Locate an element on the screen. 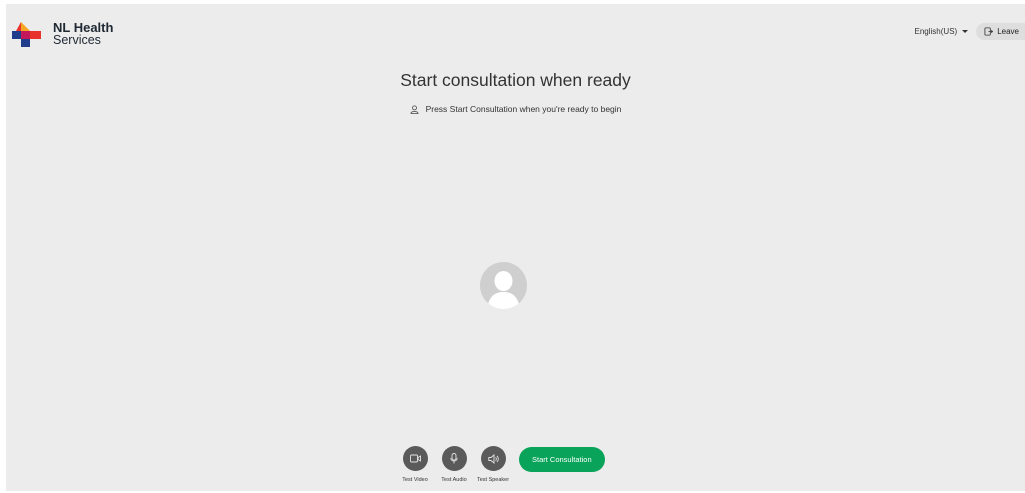  test-audio-label: Test Audio is located at coordinates (454, 480).